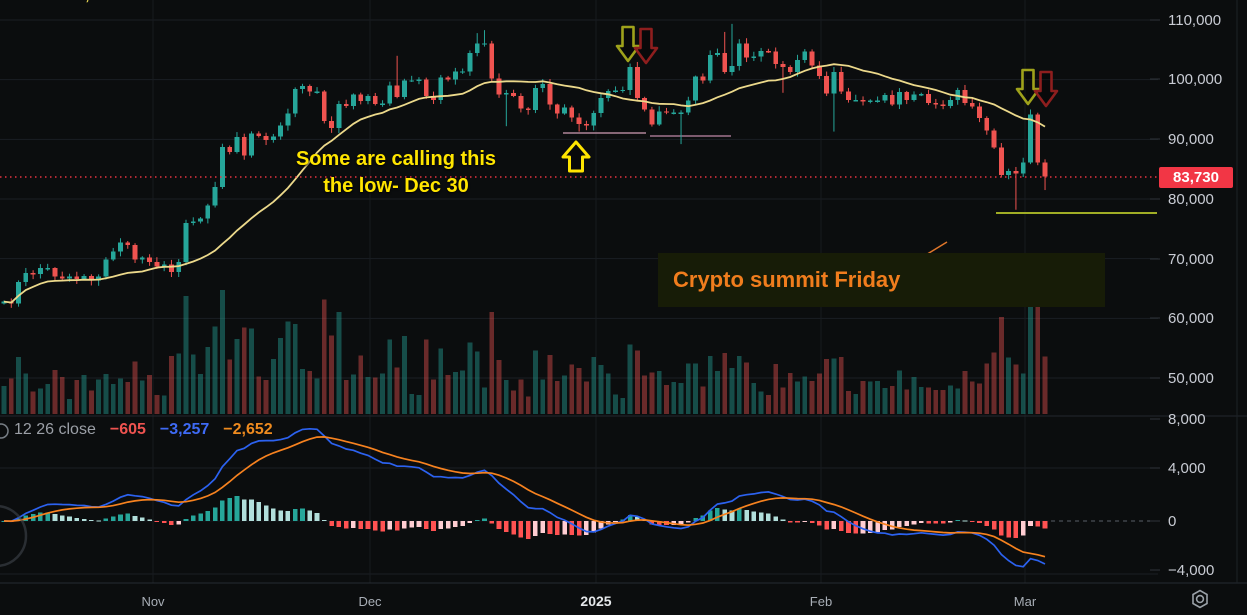  I want to click on last-price-value: 83,730, so click(1196, 177).